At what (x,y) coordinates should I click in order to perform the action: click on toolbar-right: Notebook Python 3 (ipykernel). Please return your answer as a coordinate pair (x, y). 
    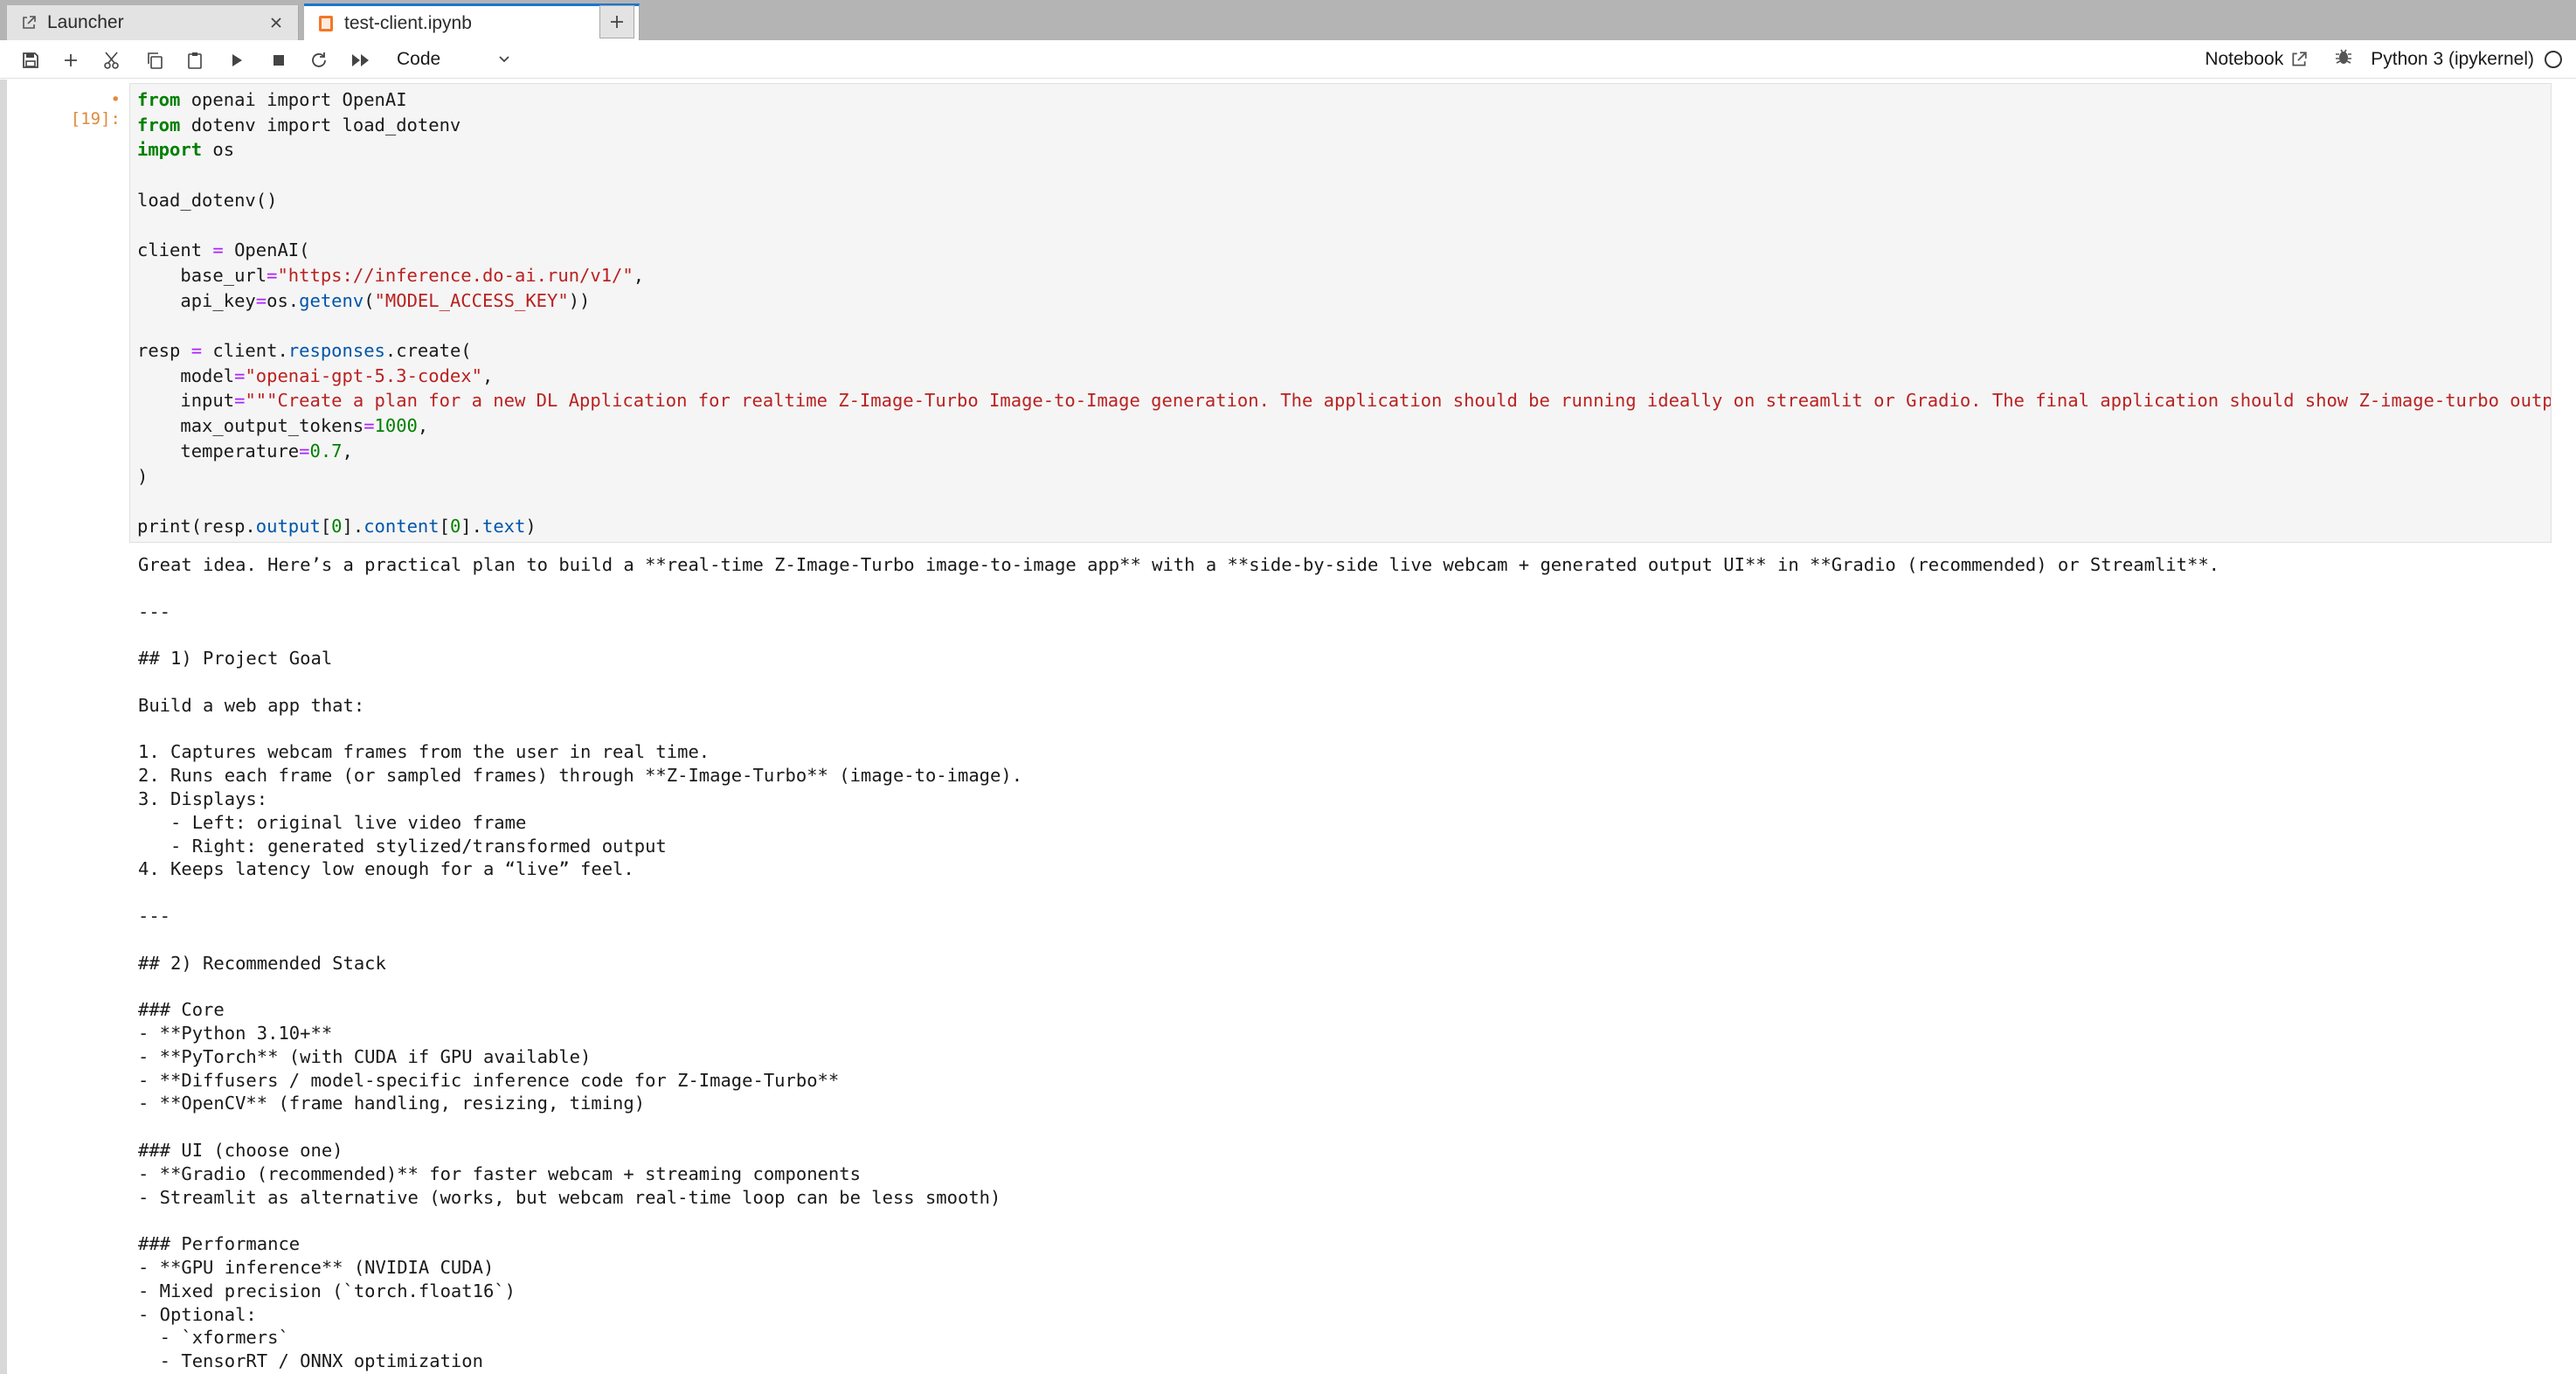
    Looking at the image, I should click on (2390, 59).